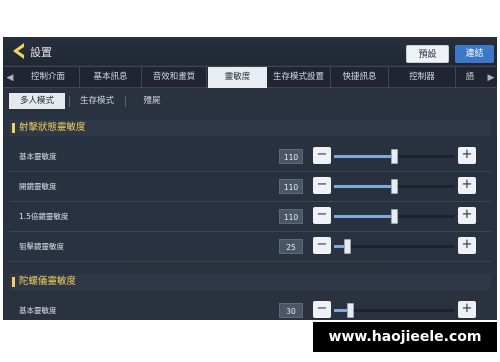  Describe the element at coordinates (48, 77) in the screenshot. I see `tab-control-interface: 控制介面` at that location.